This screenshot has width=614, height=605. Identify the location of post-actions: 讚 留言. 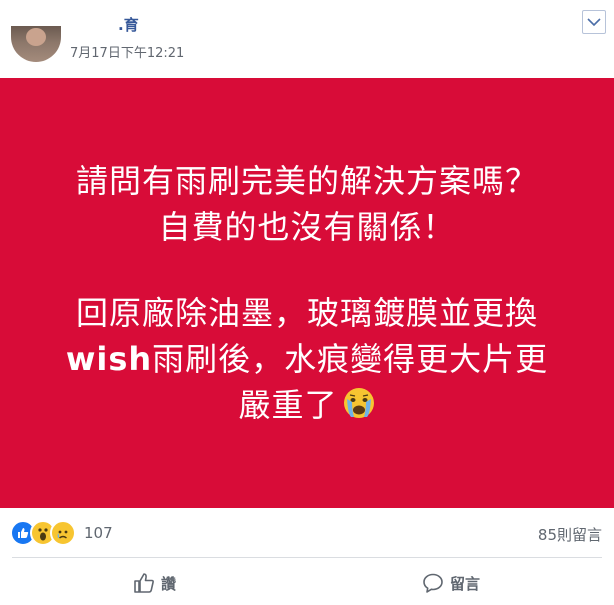
(307, 582).